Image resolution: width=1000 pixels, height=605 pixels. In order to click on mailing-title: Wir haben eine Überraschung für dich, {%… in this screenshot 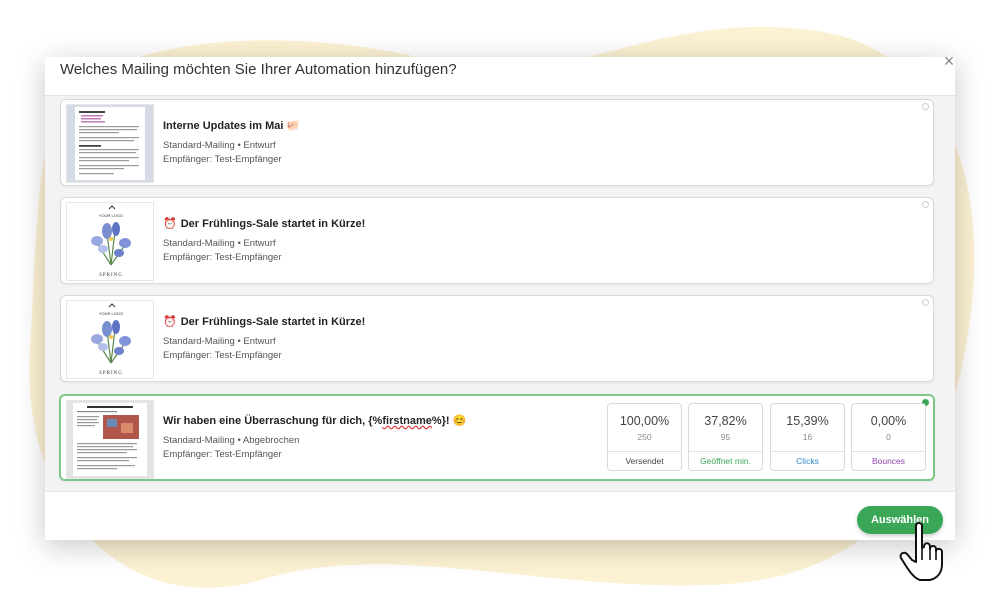, I will do `click(315, 421)`.